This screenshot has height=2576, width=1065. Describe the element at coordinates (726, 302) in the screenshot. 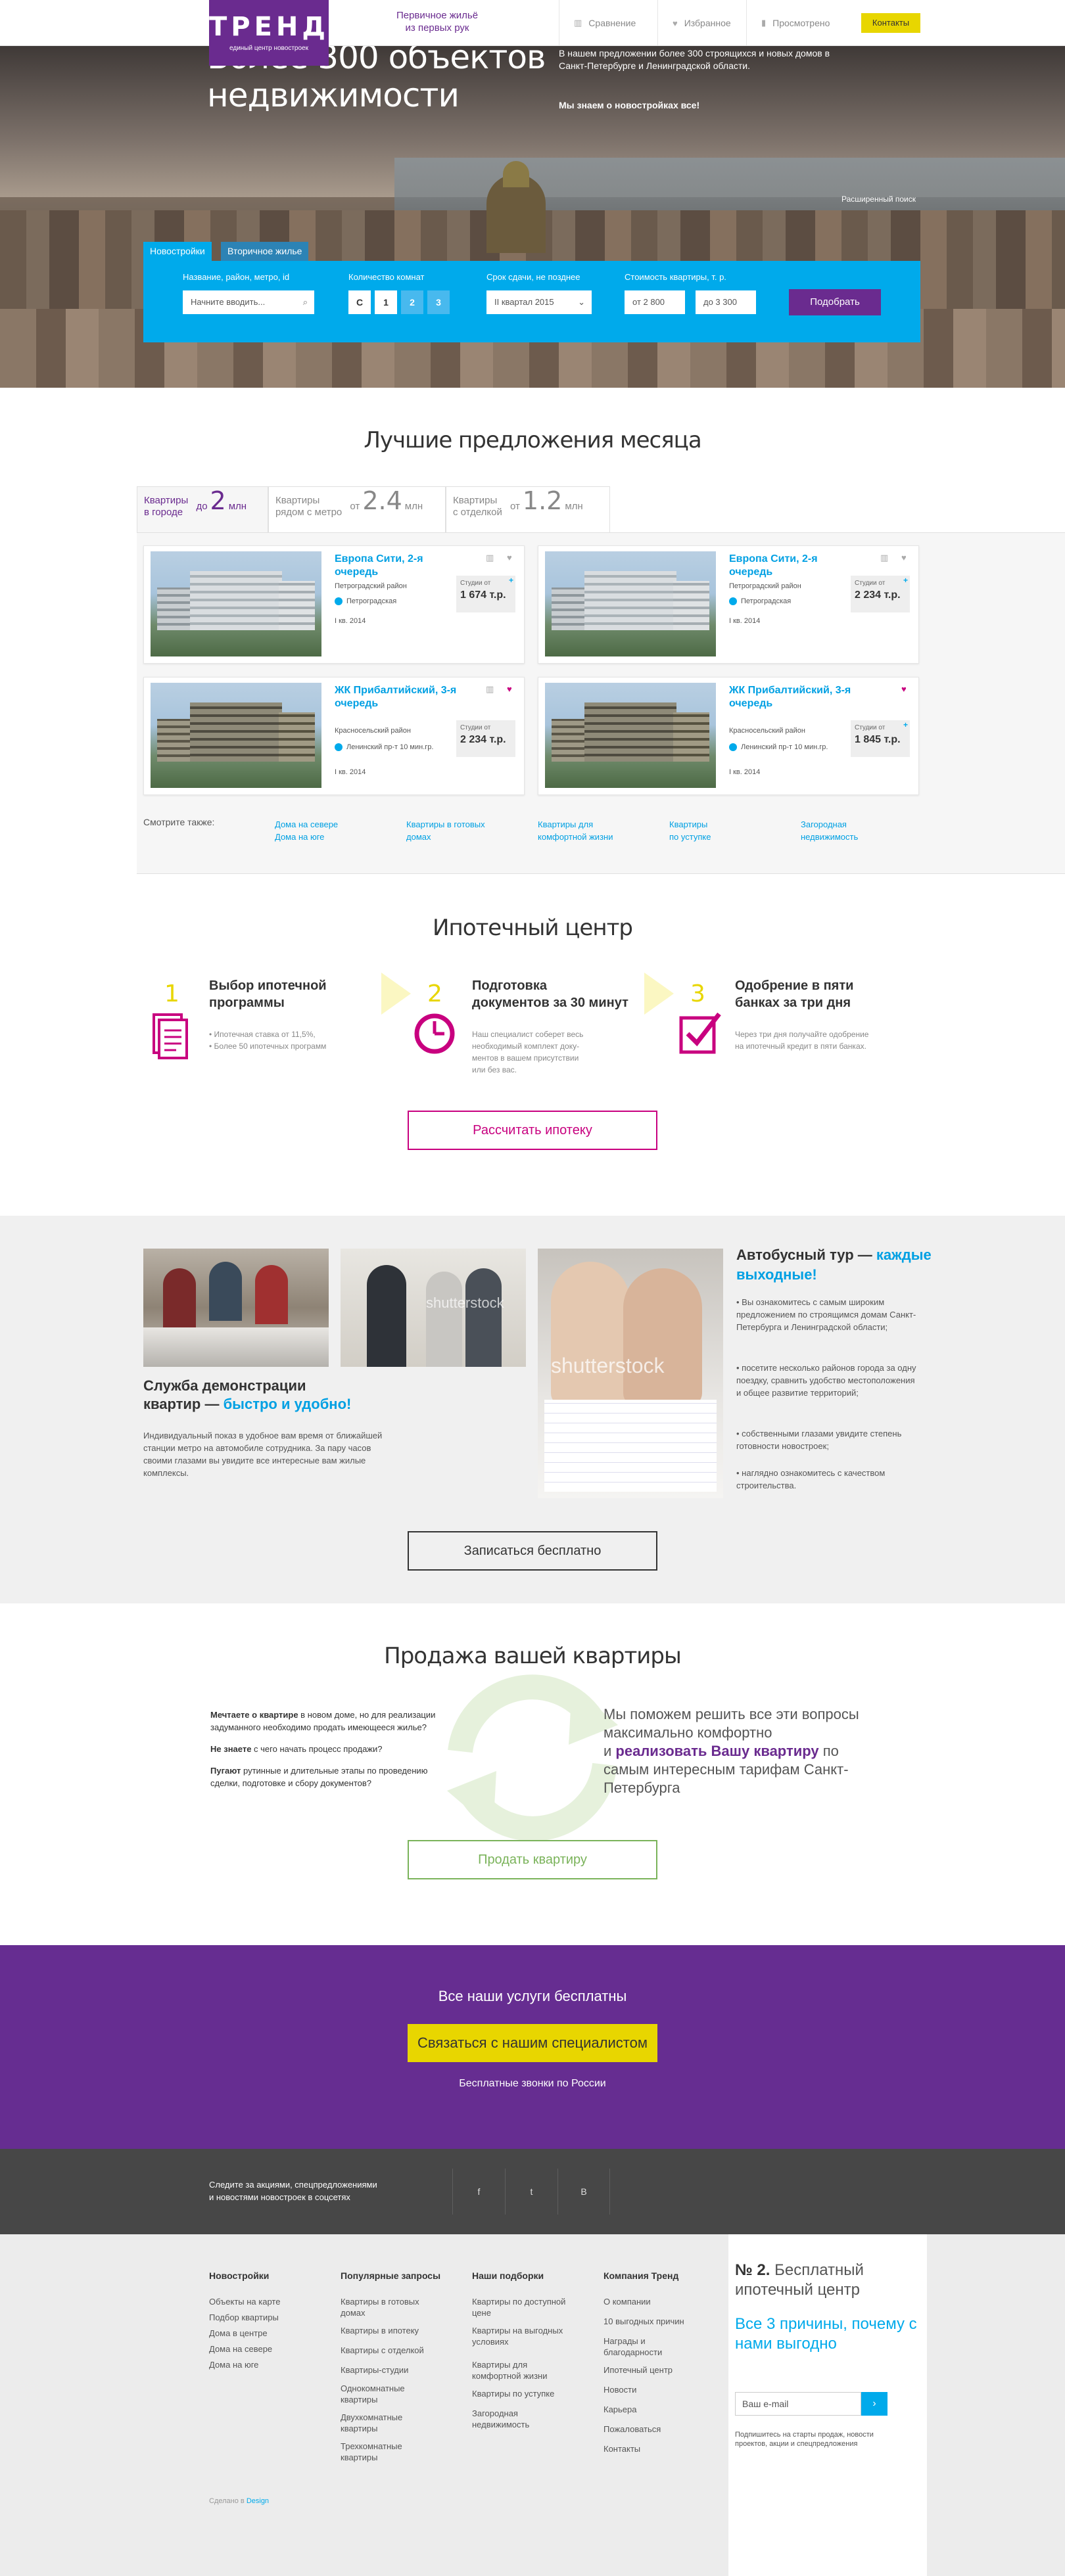

I see `price-to-input: до 3 300` at that location.